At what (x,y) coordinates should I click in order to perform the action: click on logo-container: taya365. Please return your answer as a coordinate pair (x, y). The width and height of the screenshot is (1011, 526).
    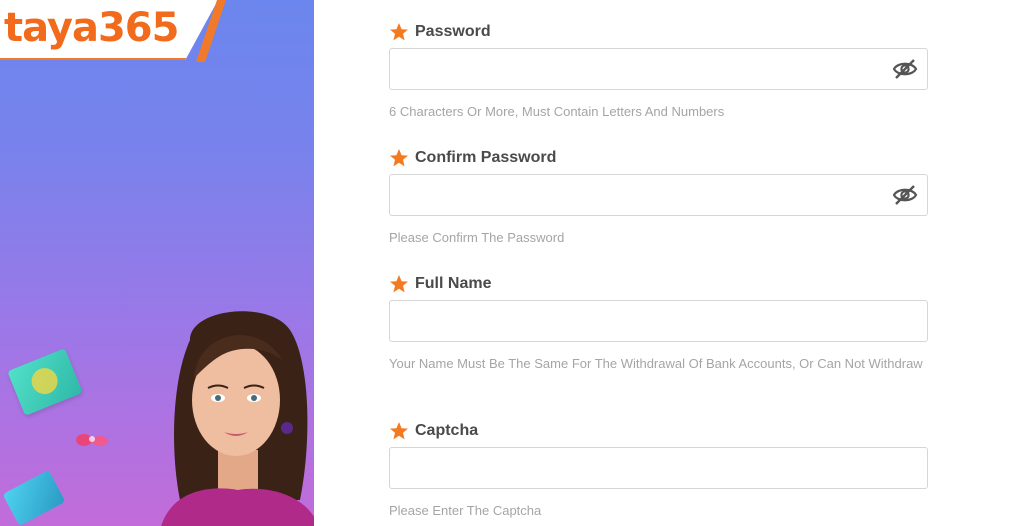
    Looking at the image, I should click on (109, 30).